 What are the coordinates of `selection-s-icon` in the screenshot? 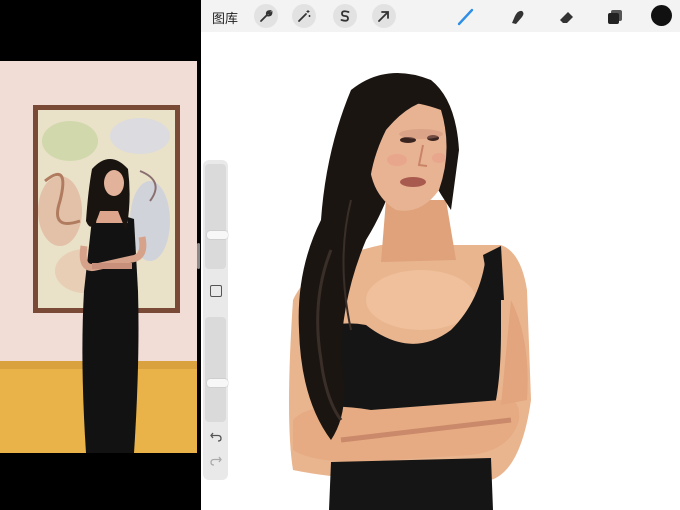 It's located at (345, 16).